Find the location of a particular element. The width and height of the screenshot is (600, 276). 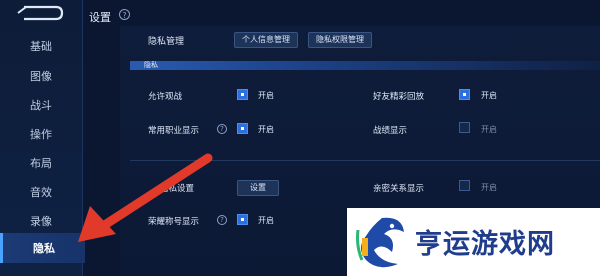

allow-spectate-label: 允许观战 is located at coordinates (165, 97).